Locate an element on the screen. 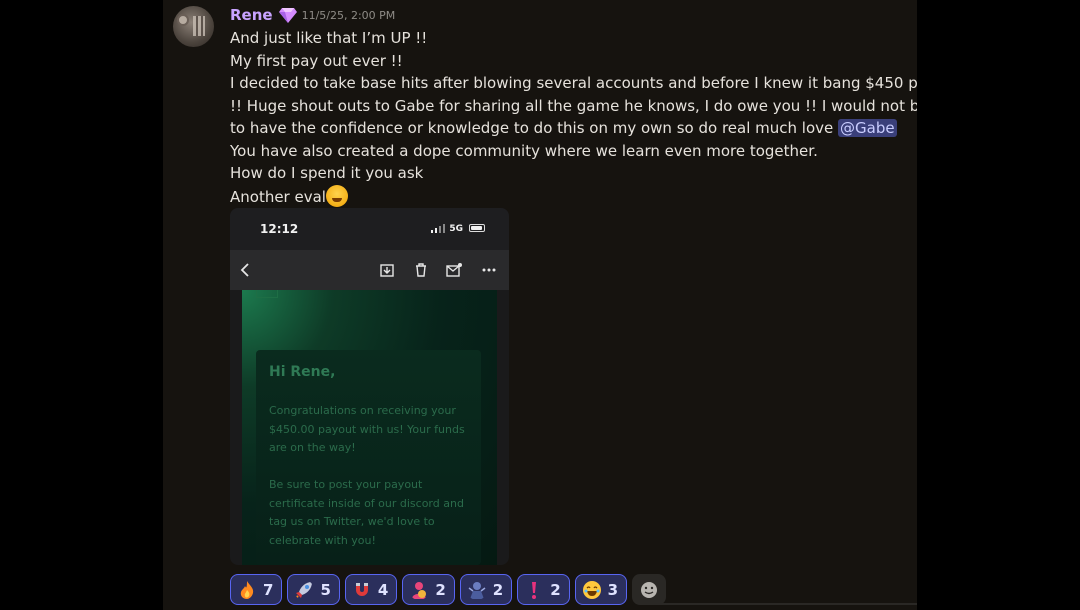 The height and width of the screenshot is (610, 1080). divider is located at coordinates (785, 604).